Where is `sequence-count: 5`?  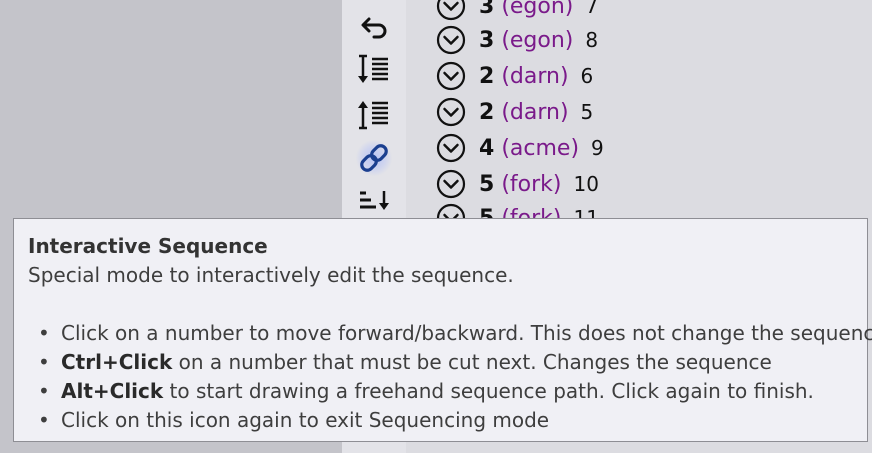 sequence-count: 5 is located at coordinates (587, 112).